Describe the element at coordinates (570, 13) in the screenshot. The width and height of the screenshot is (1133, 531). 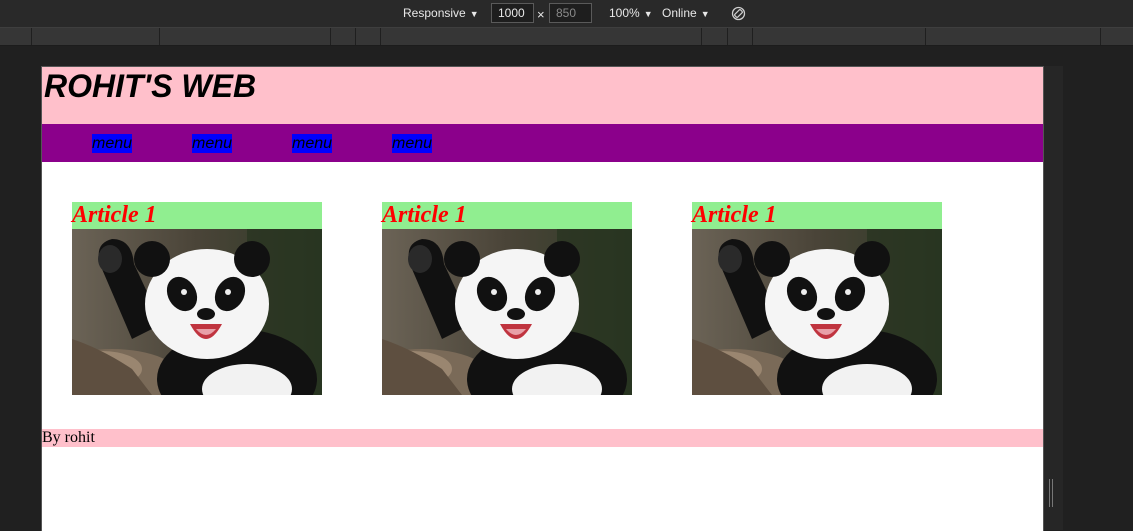
I see `viewport-height-input` at that location.